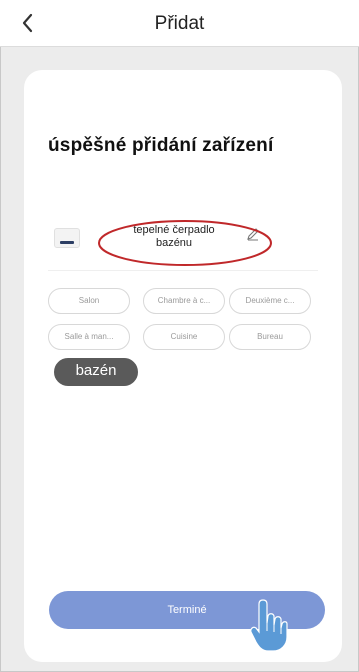  I want to click on room-chip-bureau: Bureau, so click(270, 337).